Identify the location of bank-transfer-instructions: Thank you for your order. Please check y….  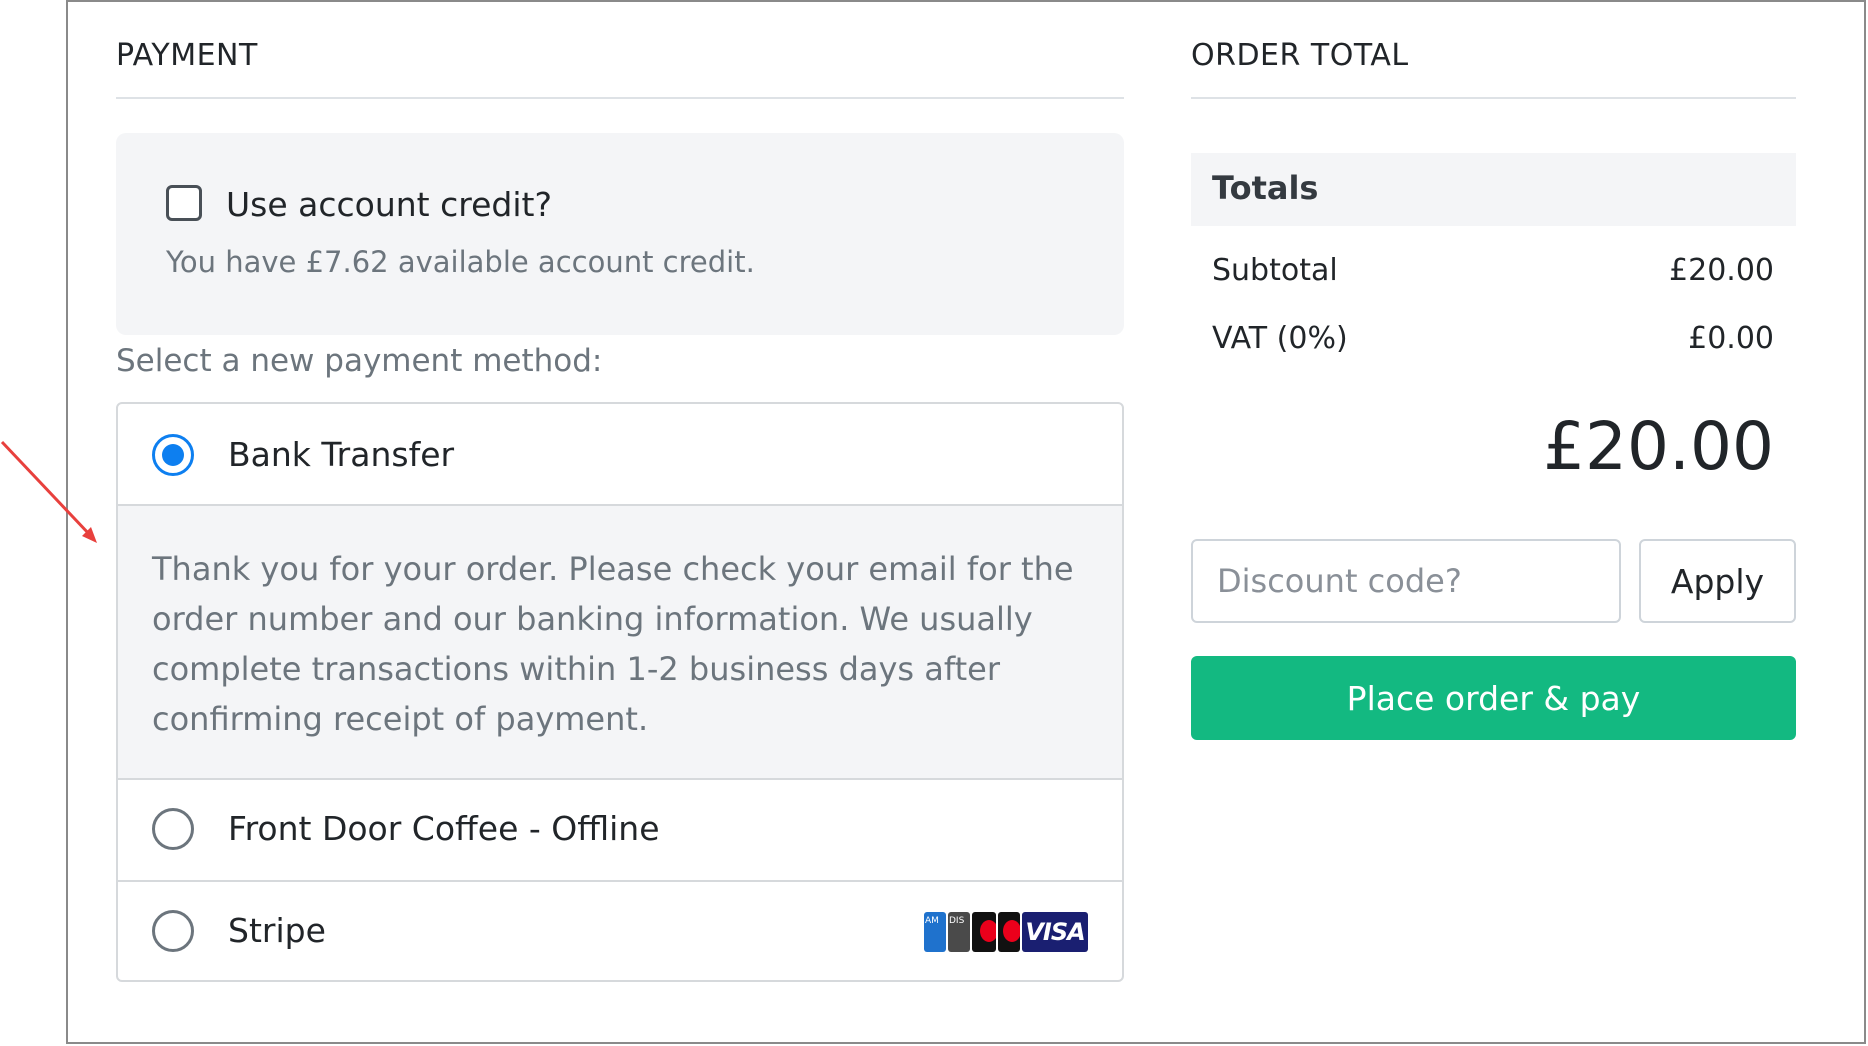
(613, 644).